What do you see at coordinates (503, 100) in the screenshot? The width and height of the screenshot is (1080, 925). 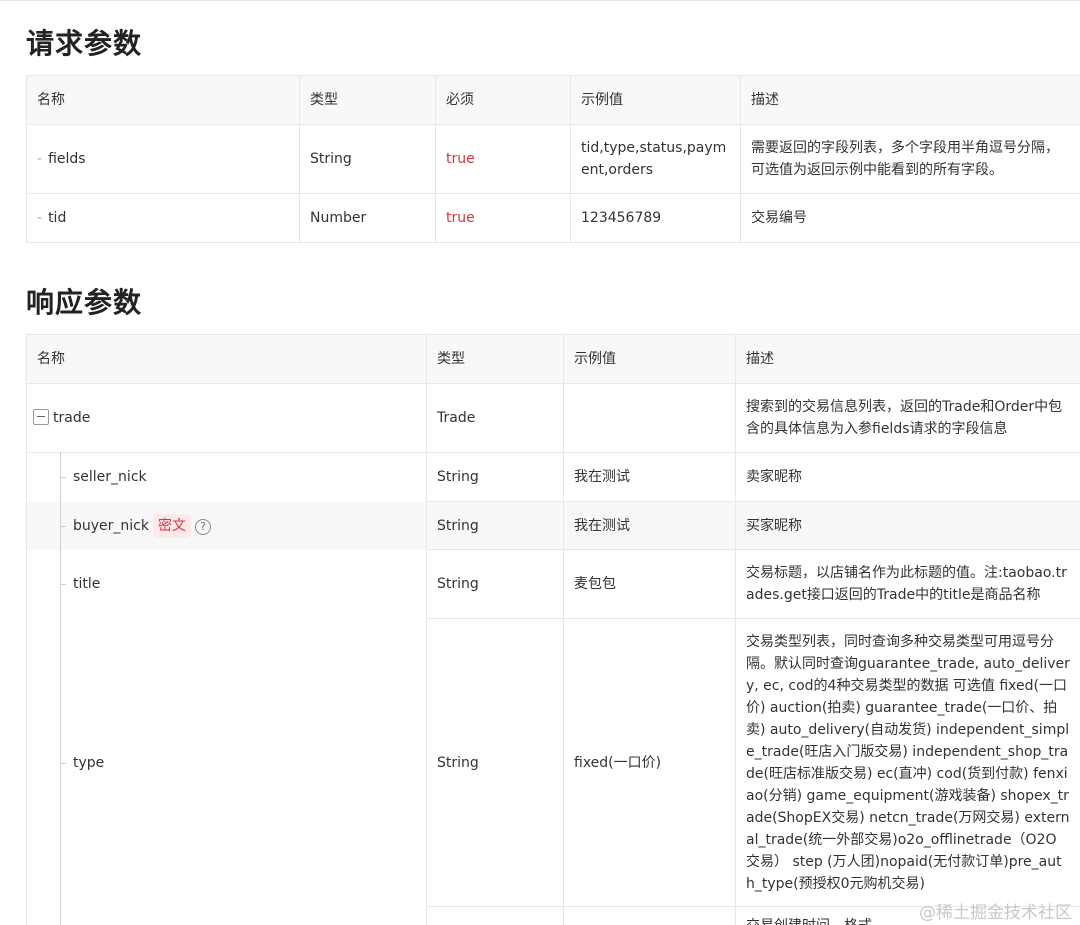 I see `header-required: 必须` at bounding box center [503, 100].